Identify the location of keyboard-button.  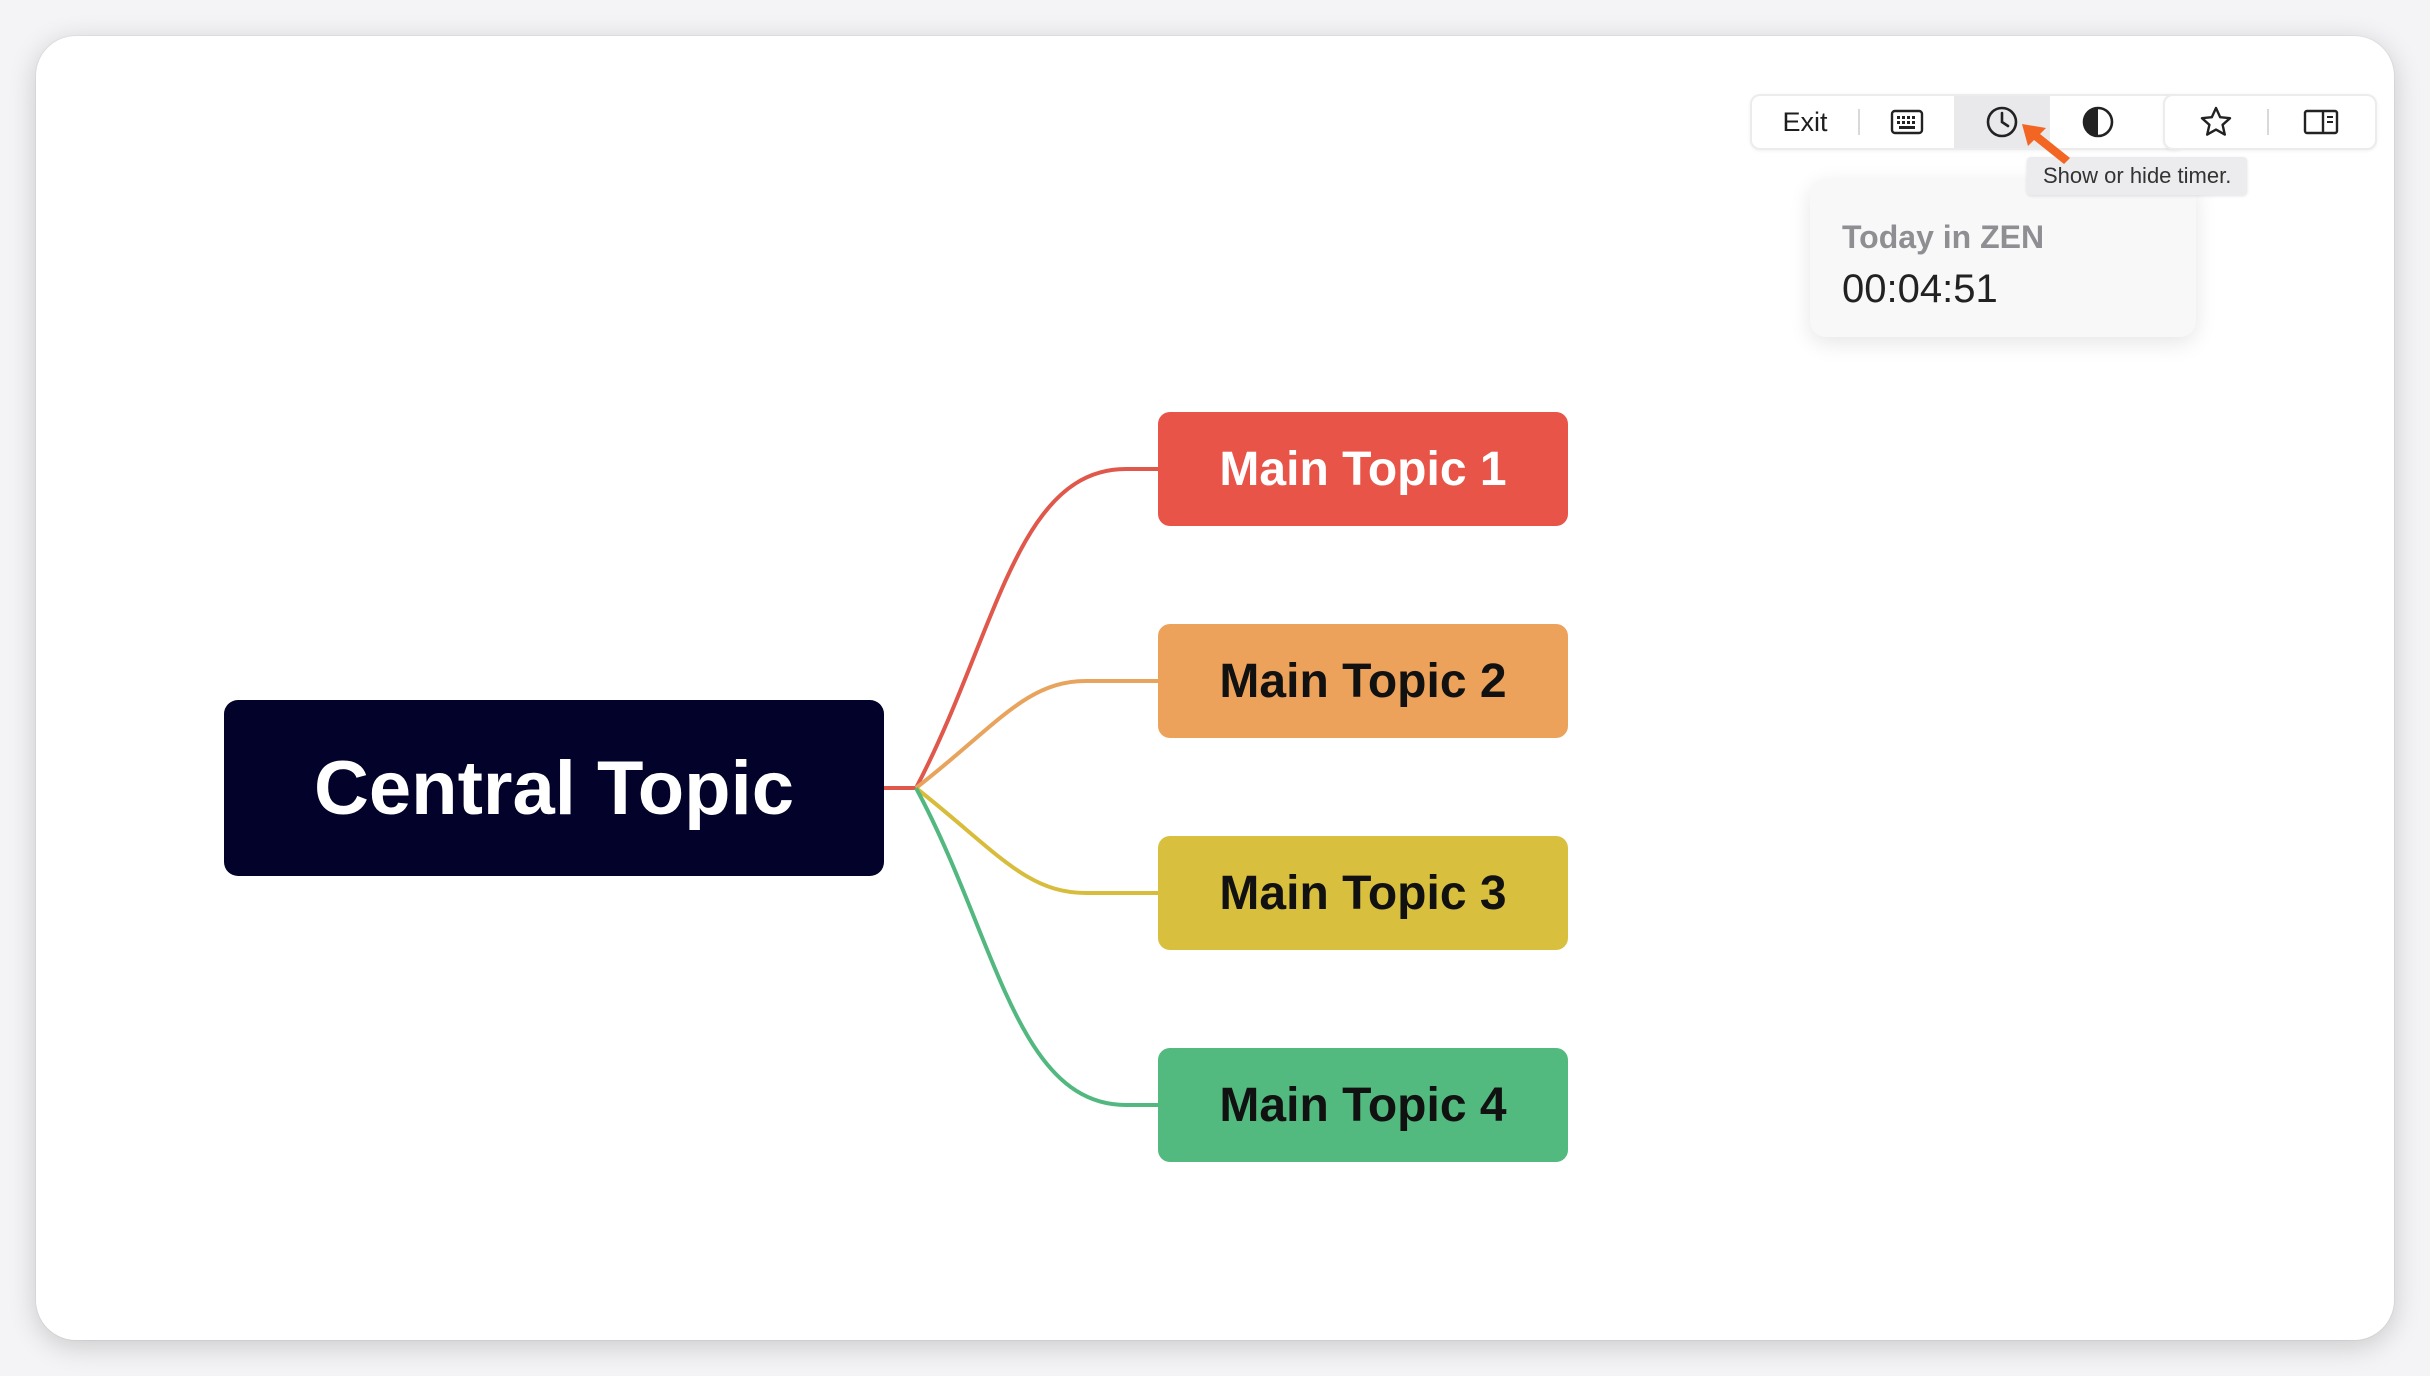
(1907, 122).